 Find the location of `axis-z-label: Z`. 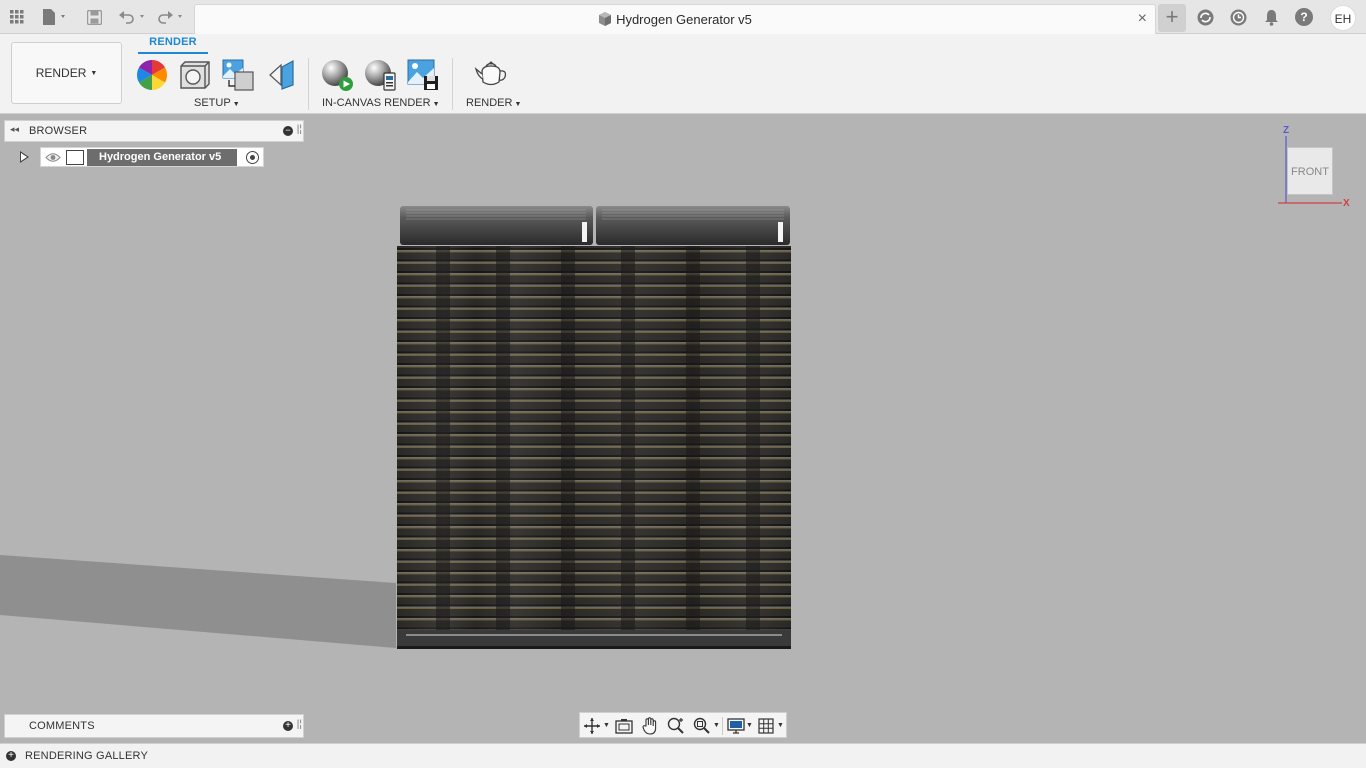

axis-z-label: Z is located at coordinates (1286, 130).